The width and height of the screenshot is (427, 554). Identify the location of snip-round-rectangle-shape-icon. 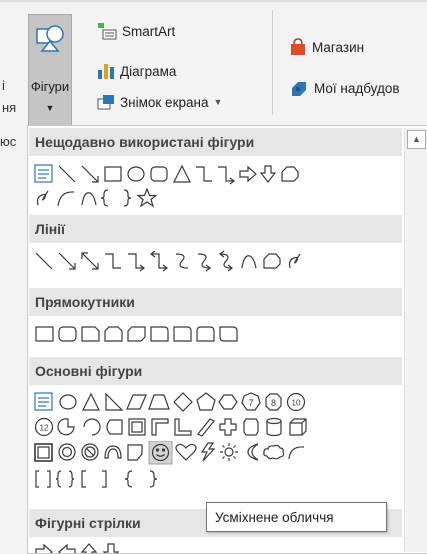
(159, 334).